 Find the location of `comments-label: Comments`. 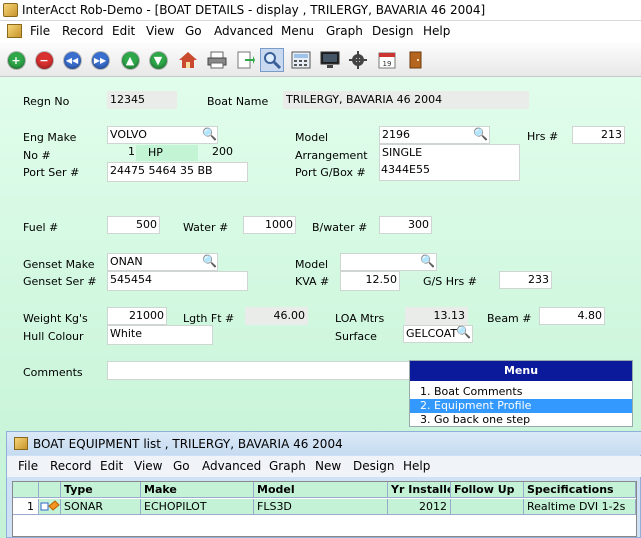

comments-label: Comments is located at coordinates (53, 372).